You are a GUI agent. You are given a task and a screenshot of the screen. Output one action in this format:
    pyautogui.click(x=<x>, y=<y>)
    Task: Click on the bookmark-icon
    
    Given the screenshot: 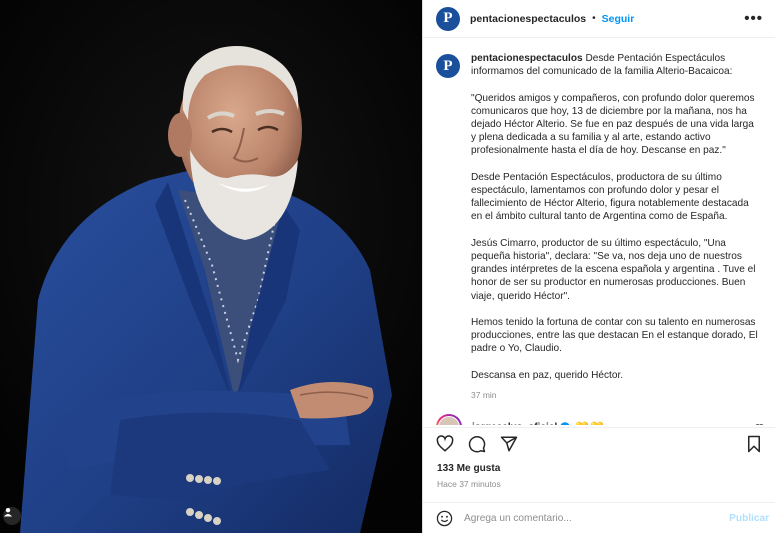 What is the action you would take?
    pyautogui.click(x=754, y=444)
    